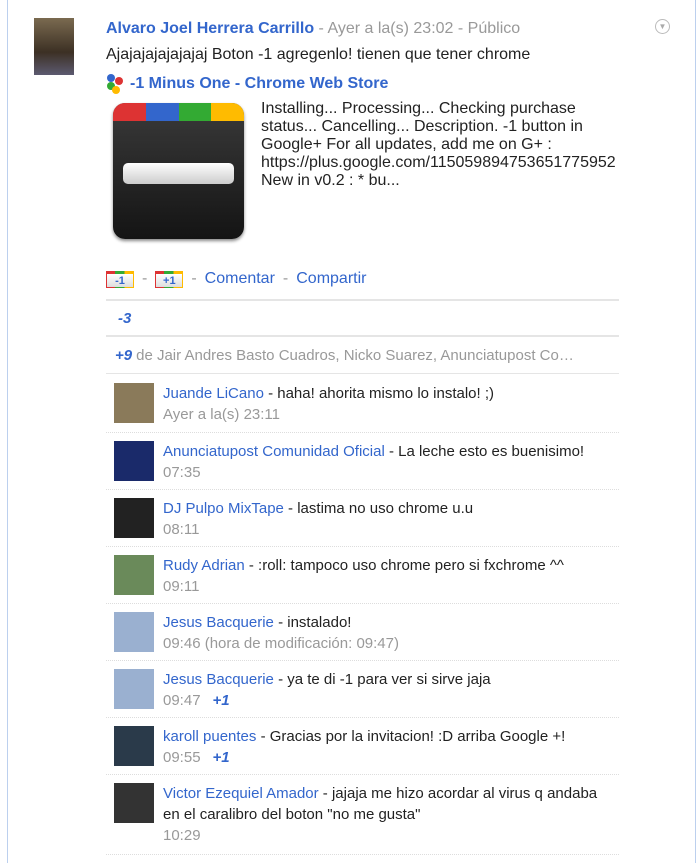 This screenshot has height=863, width=700. Describe the element at coordinates (213, 393) in the screenshot. I see `commenter-name: Juande LiCano` at that location.